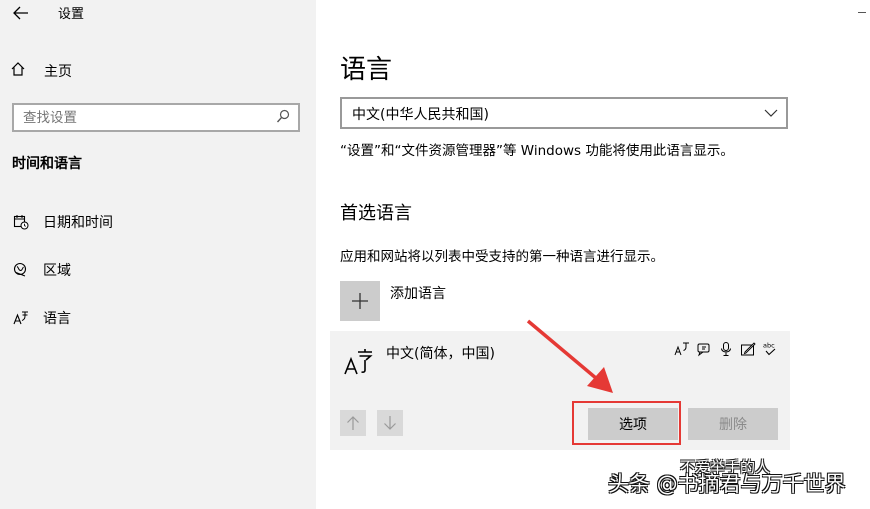 This screenshot has height=509, width=870. What do you see at coordinates (21, 71) in the screenshot?
I see `home-icon` at bounding box center [21, 71].